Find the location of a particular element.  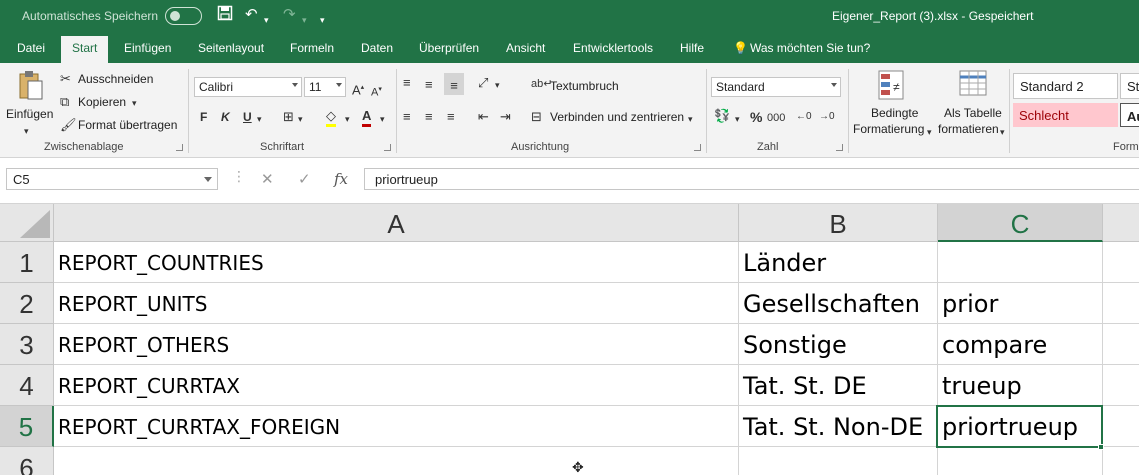

font-launcher-icon is located at coordinates (387, 147).